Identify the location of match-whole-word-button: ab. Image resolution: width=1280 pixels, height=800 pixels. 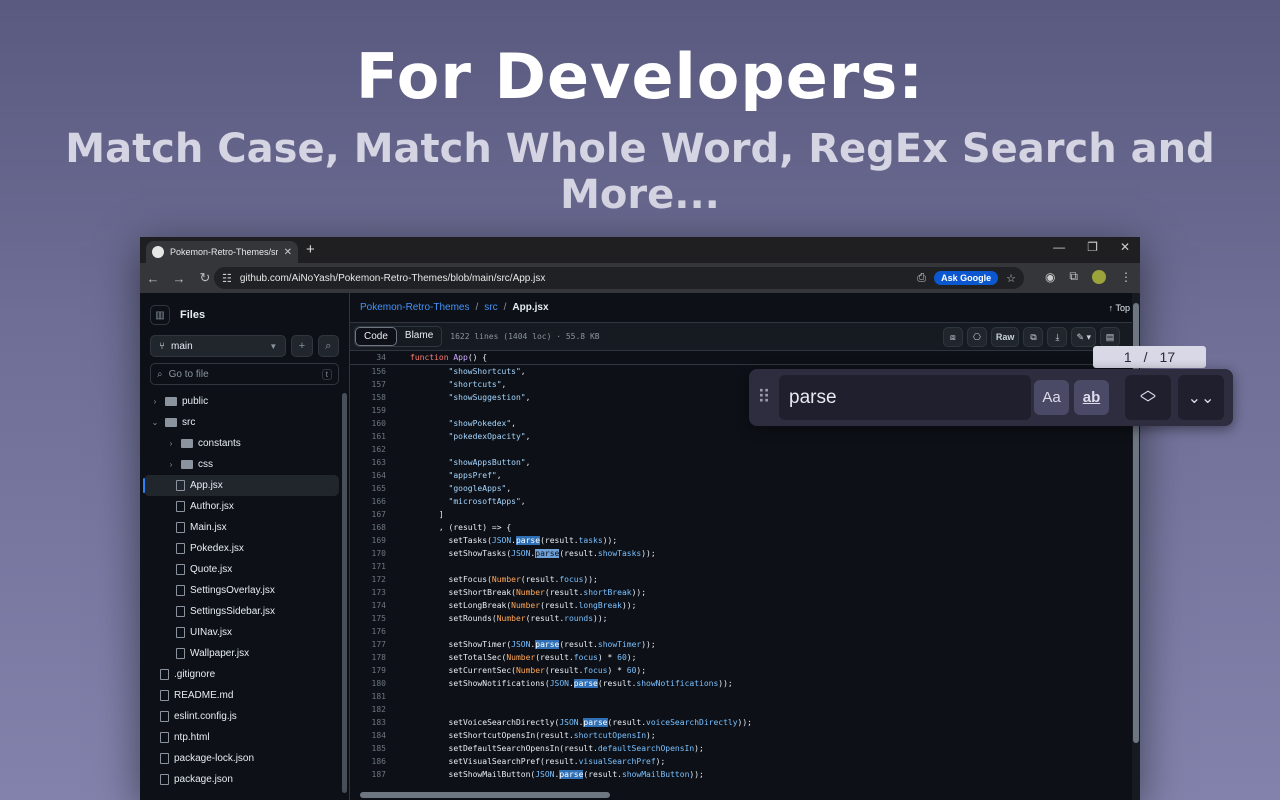
(1091, 397).